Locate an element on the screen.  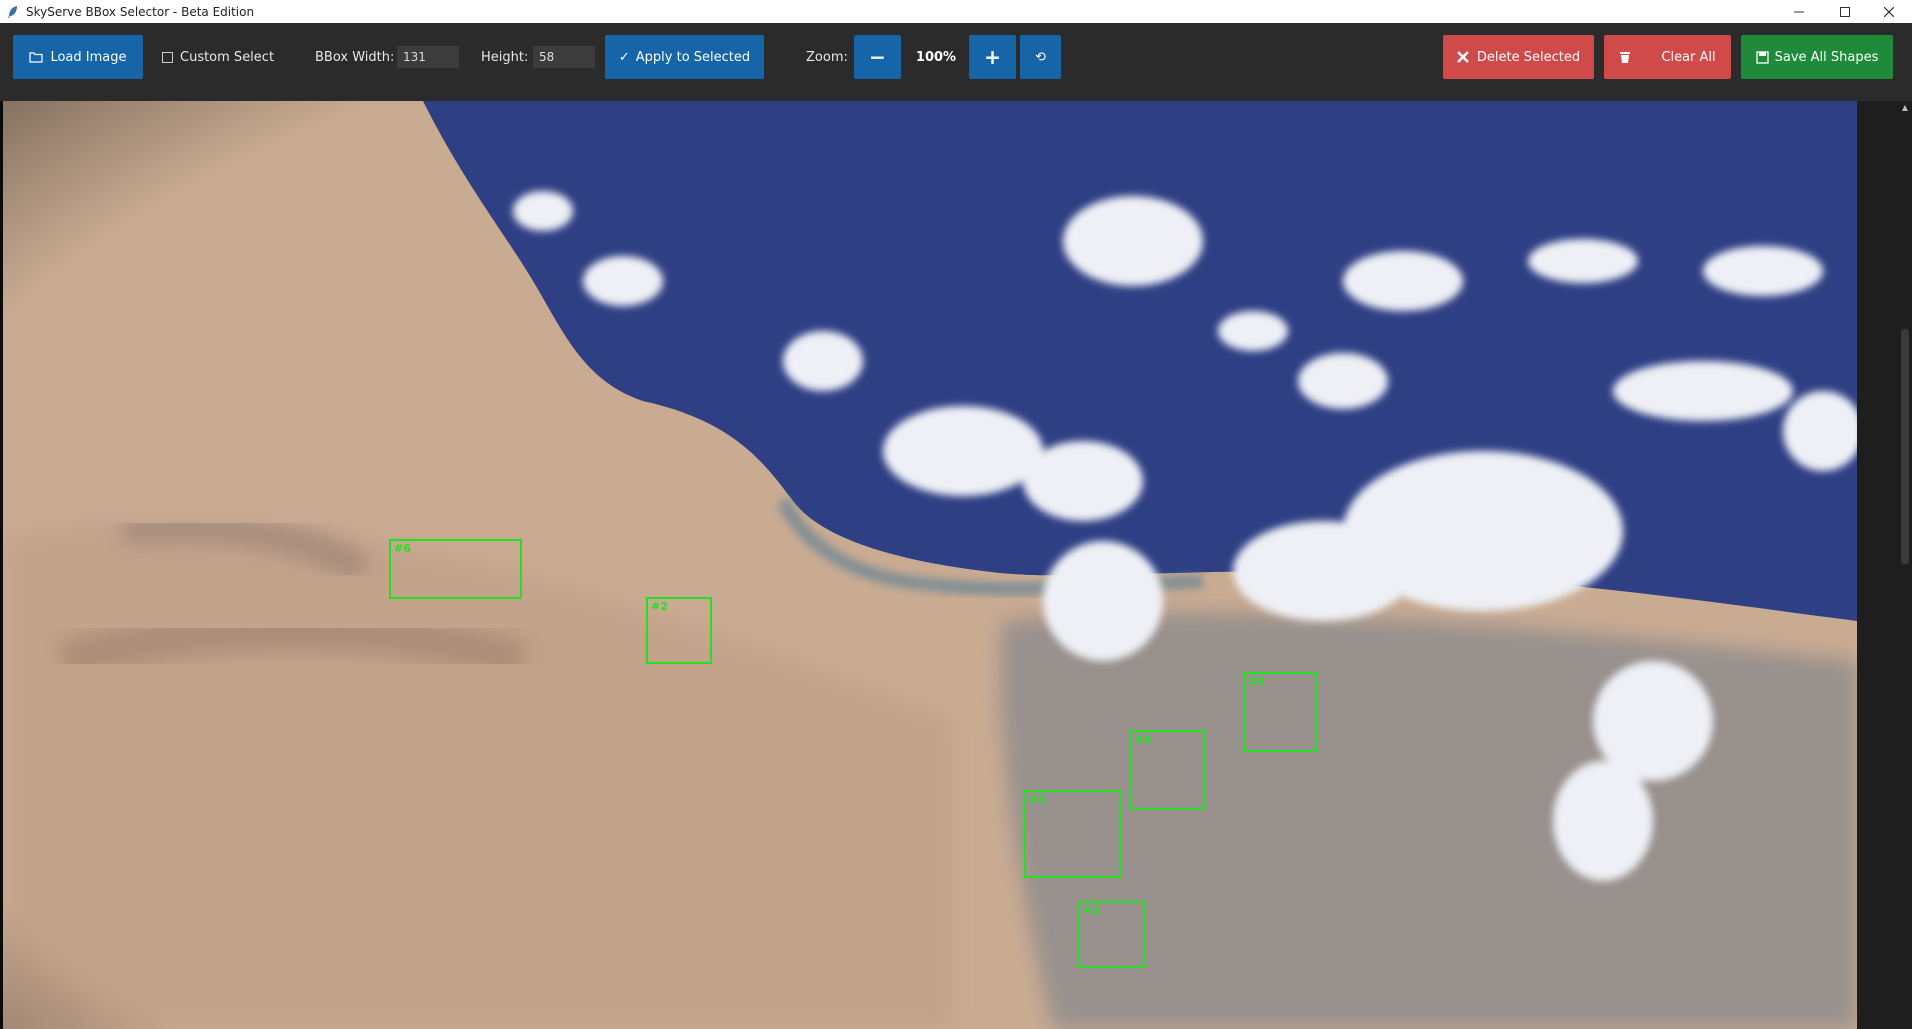
feather-icon is located at coordinates (12, 11).